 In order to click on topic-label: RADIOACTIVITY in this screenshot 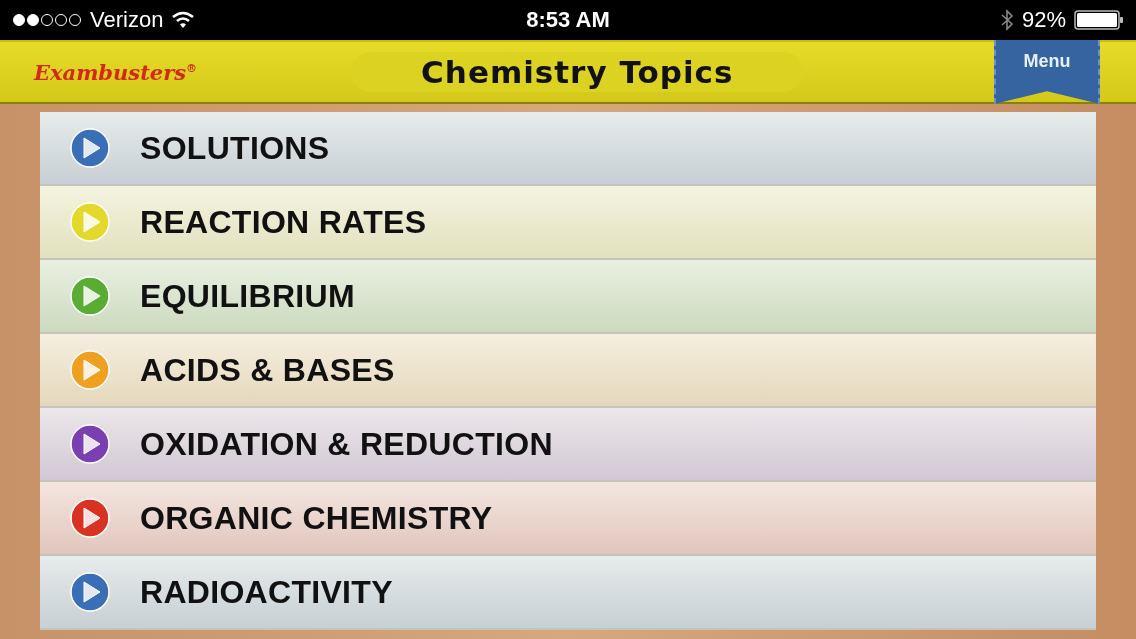, I will do `click(266, 592)`.